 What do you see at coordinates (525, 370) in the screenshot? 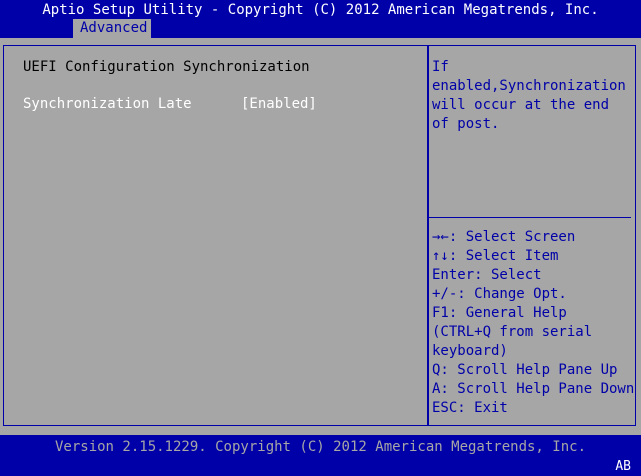
I see `key-scroll-up: Q: Scroll Help Pane Up` at bounding box center [525, 370].